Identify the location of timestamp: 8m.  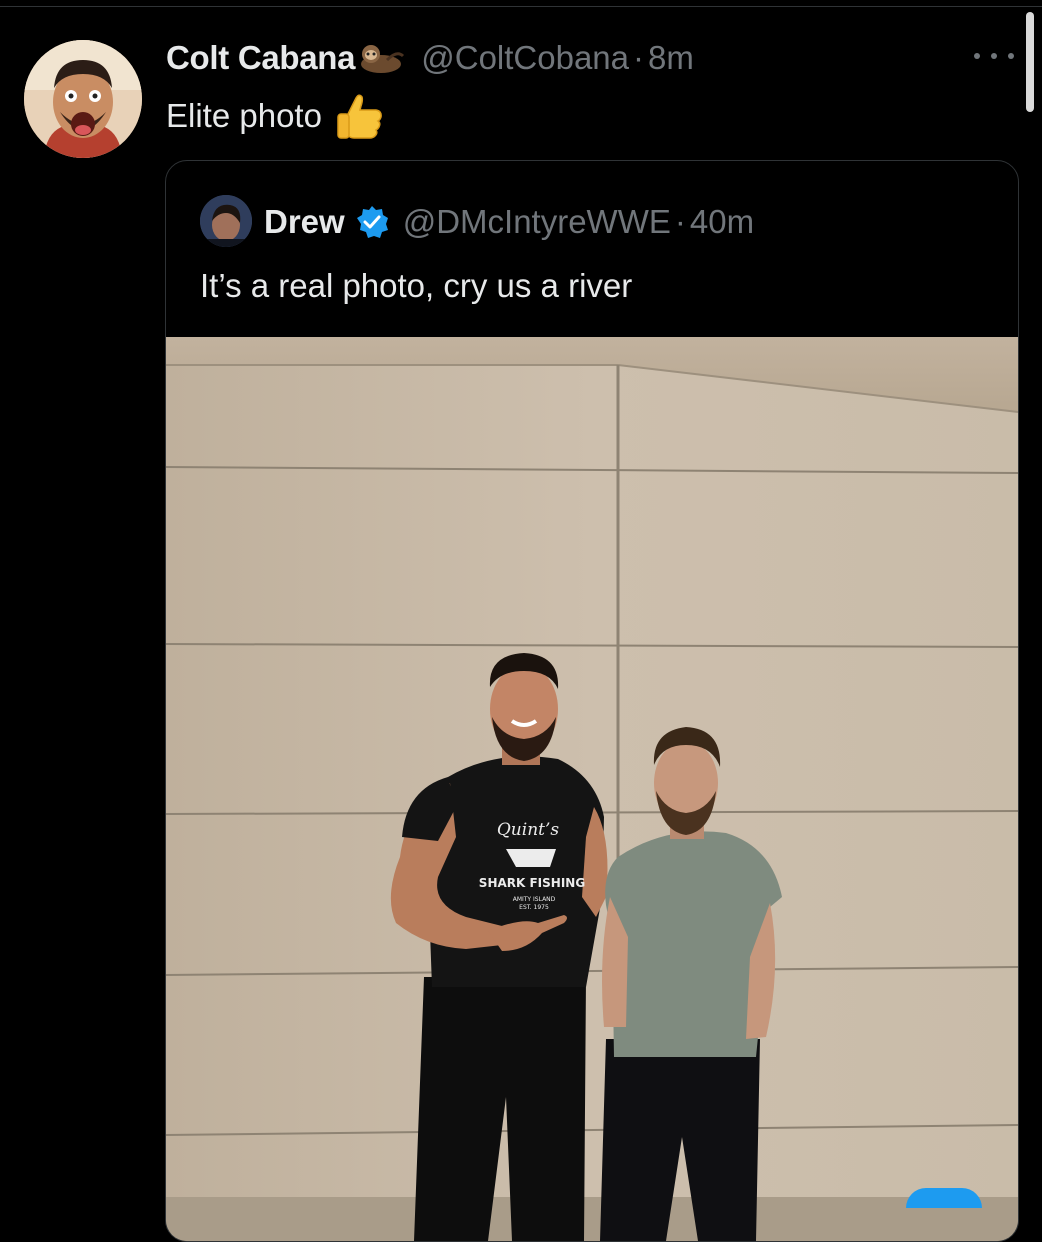
(671, 58).